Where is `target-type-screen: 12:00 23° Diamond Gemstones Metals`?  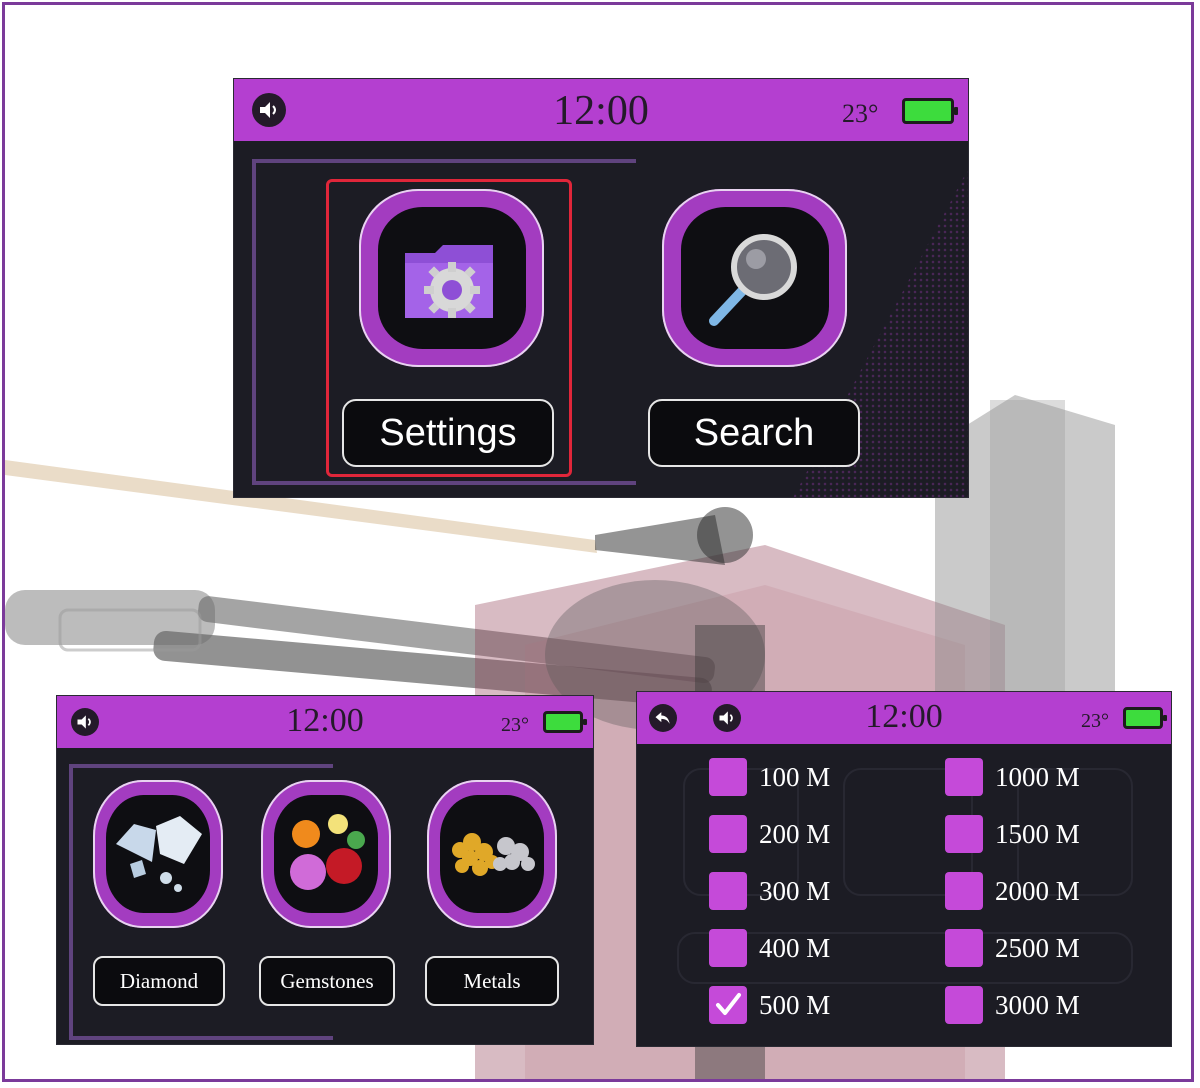 target-type-screen: 12:00 23° Diamond Gemstones Metals is located at coordinates (325, 870).